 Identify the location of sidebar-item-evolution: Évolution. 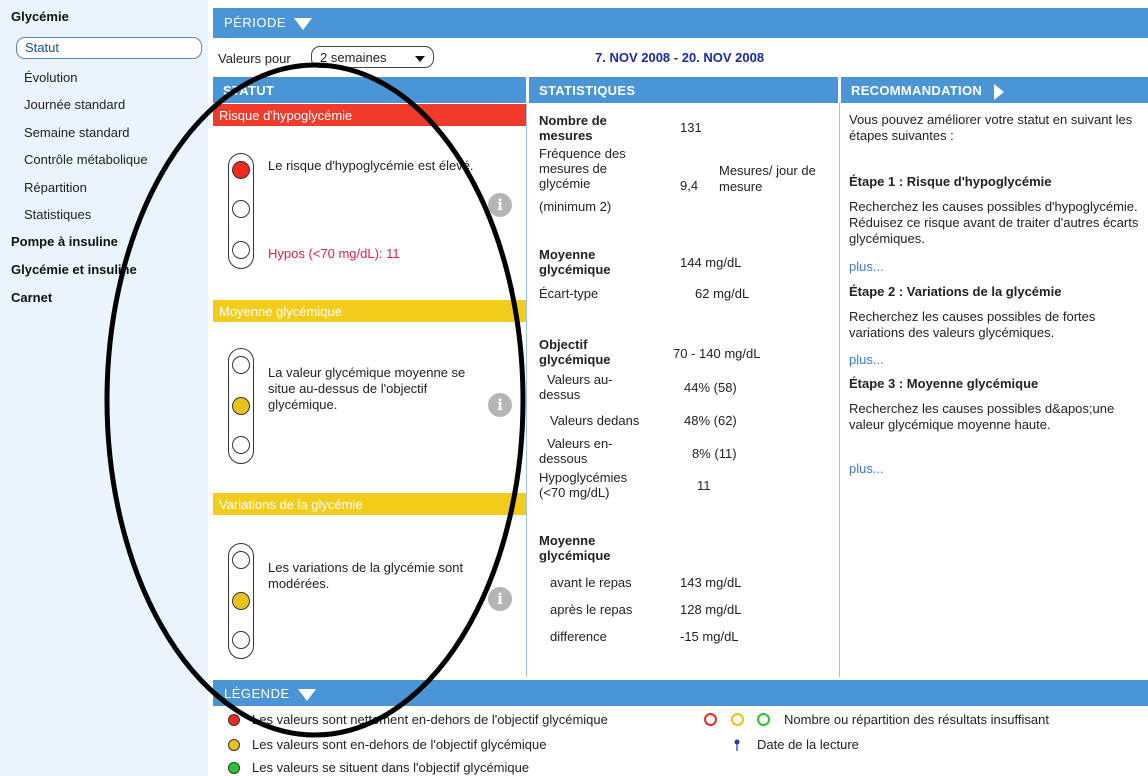
(50, 77).